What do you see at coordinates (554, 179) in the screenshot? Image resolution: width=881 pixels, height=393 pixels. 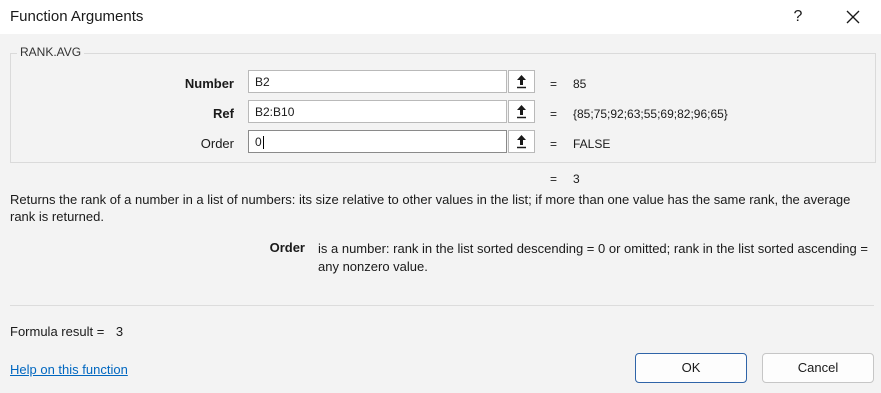 I see `overall-equals: =` at bounding box center [554, 179].